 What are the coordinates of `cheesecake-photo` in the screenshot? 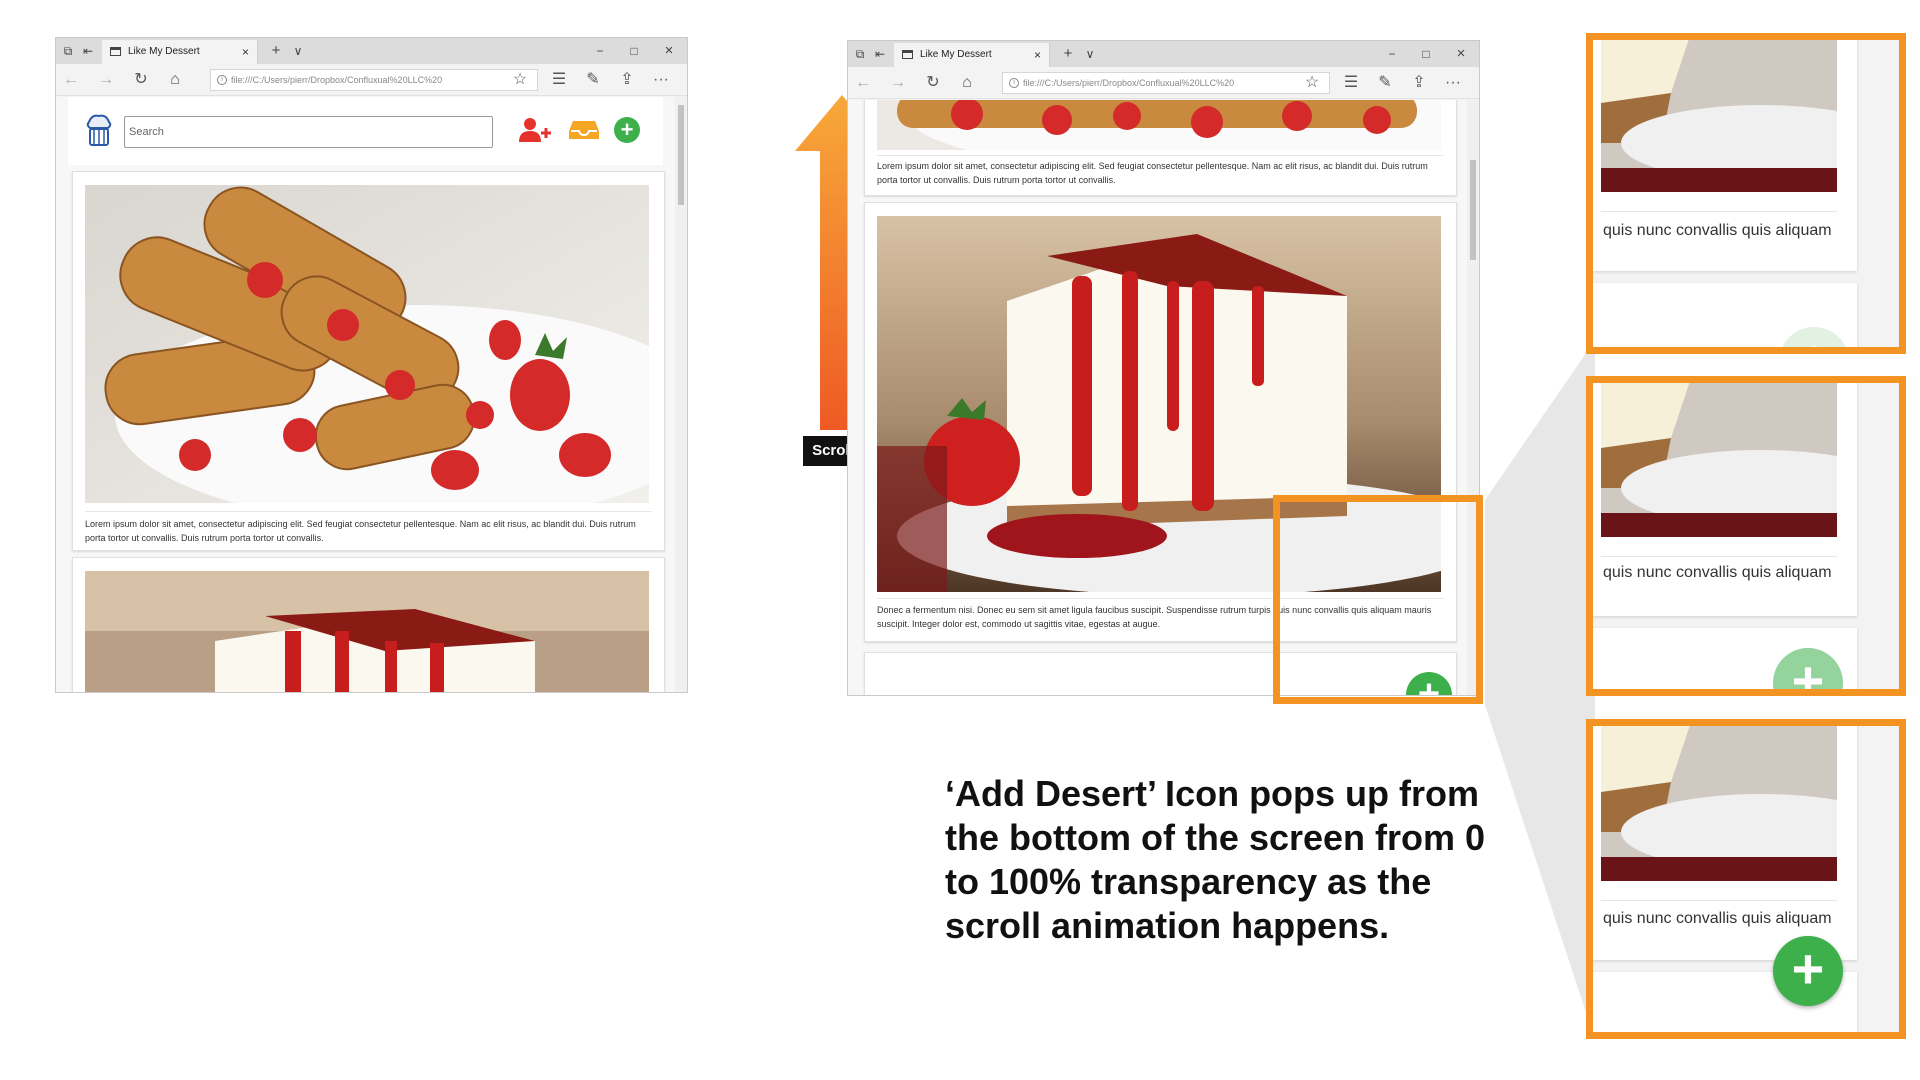 It's located at (367, 631).